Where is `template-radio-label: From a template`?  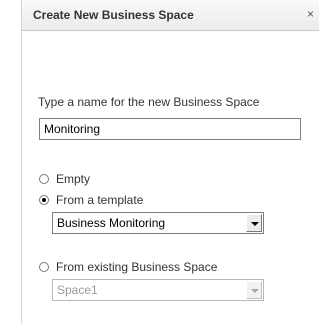 template-radio-label: From a template is located at coordinates (100, 200).